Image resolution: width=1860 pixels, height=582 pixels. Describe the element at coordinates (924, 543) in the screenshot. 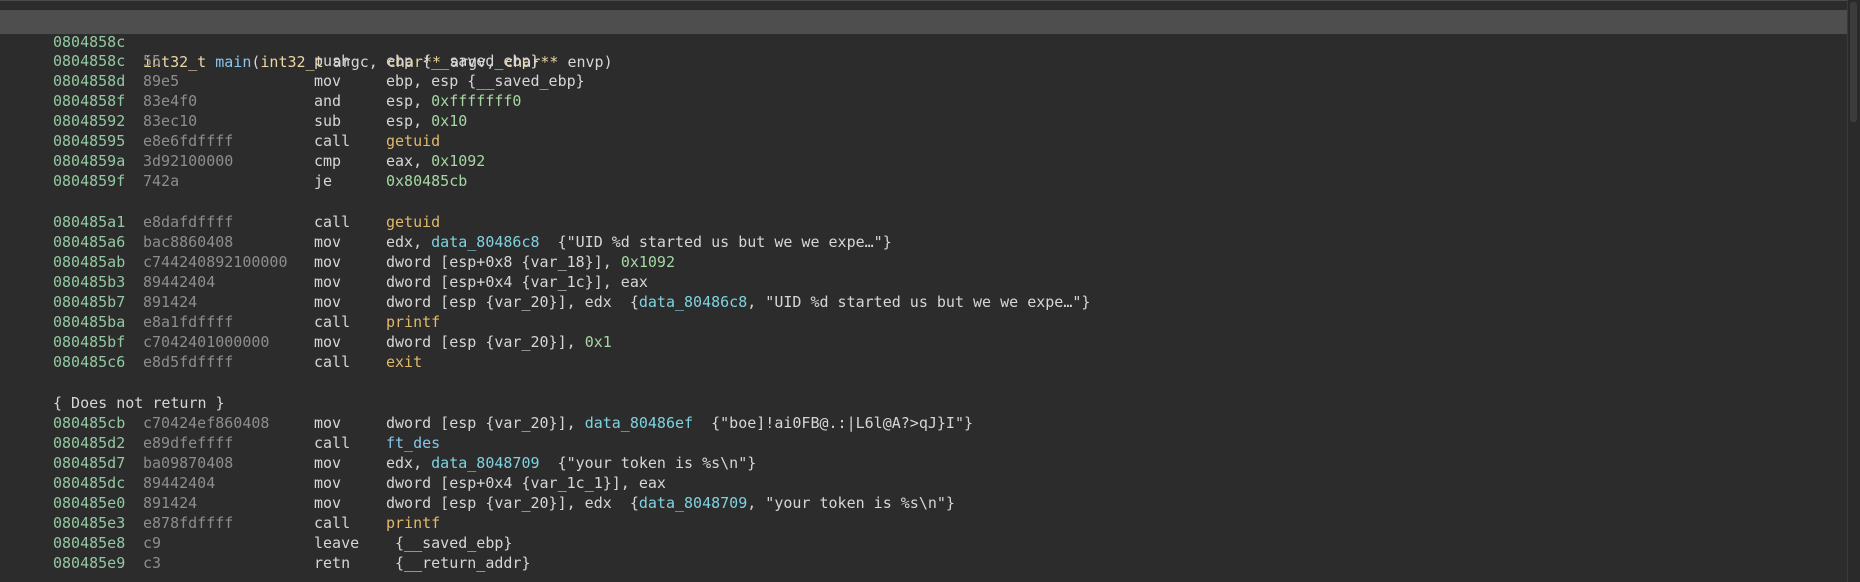

I see `instruction-row: 080485e8 c9 leave {__saved_ebp}` at that location.